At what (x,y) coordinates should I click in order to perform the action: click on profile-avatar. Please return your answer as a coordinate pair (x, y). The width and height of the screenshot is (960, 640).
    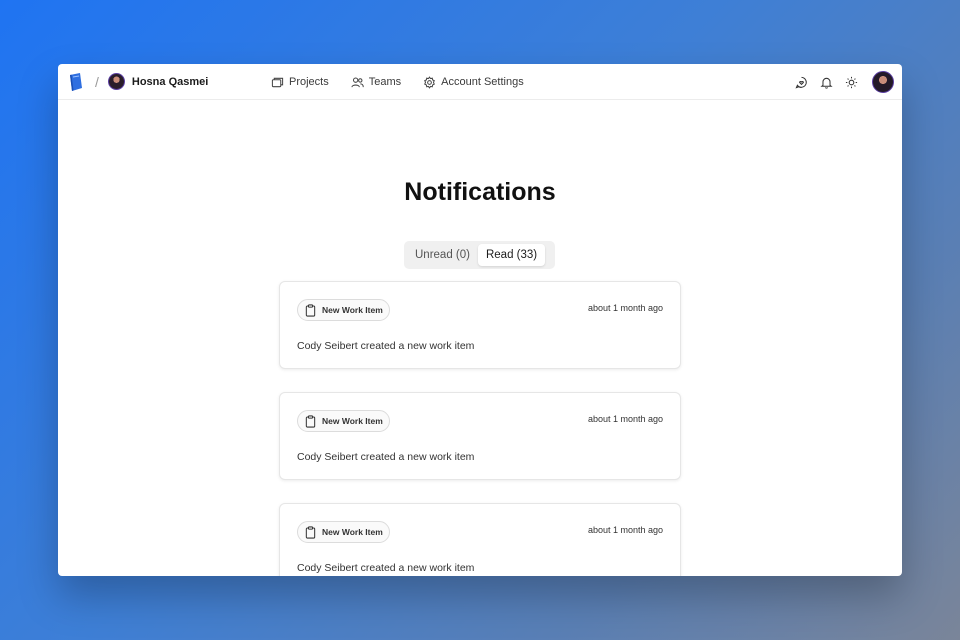
    Looking at the image, I should click on (883, 82).